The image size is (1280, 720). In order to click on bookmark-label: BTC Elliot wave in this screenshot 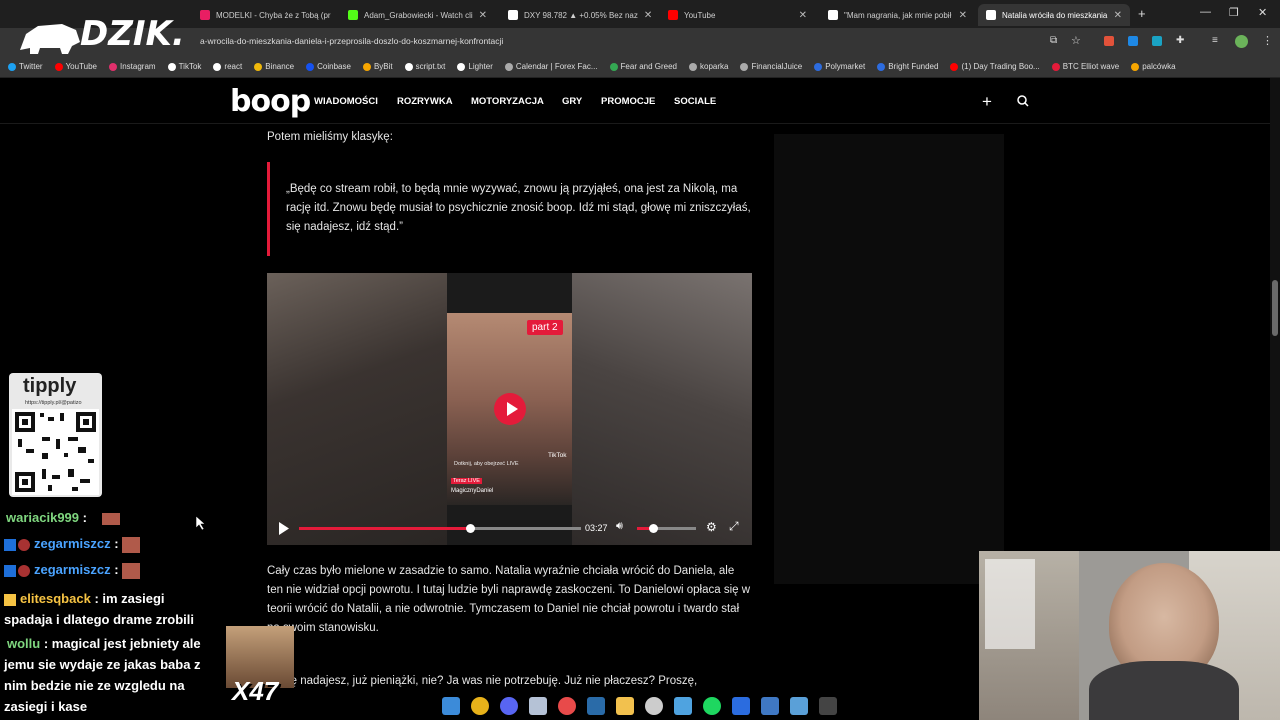, I will do `click(1091, 66)`.